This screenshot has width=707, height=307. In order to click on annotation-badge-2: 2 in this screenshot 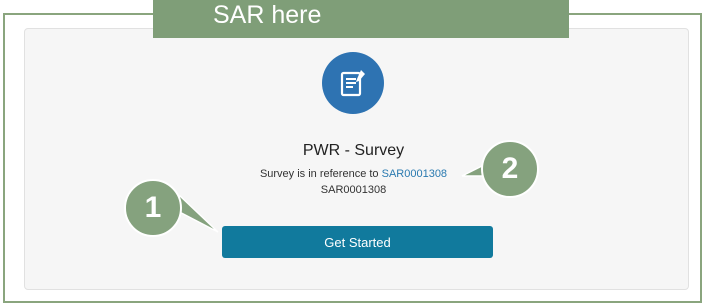, I will do `click(510, 169)`.